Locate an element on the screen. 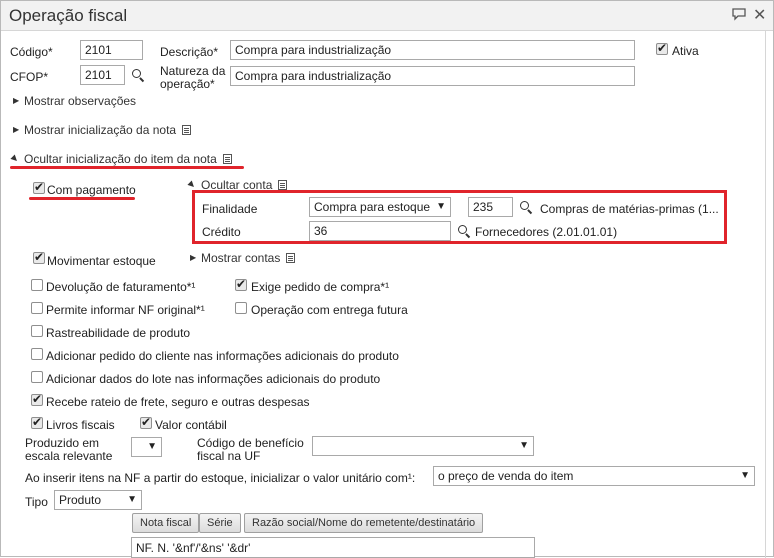 Image resolution: width=774 pixels, height=558 pixels. mostrar-inicializacao-nota-link: Mostrar inicialização da nota is located at coordinates (108, 130).